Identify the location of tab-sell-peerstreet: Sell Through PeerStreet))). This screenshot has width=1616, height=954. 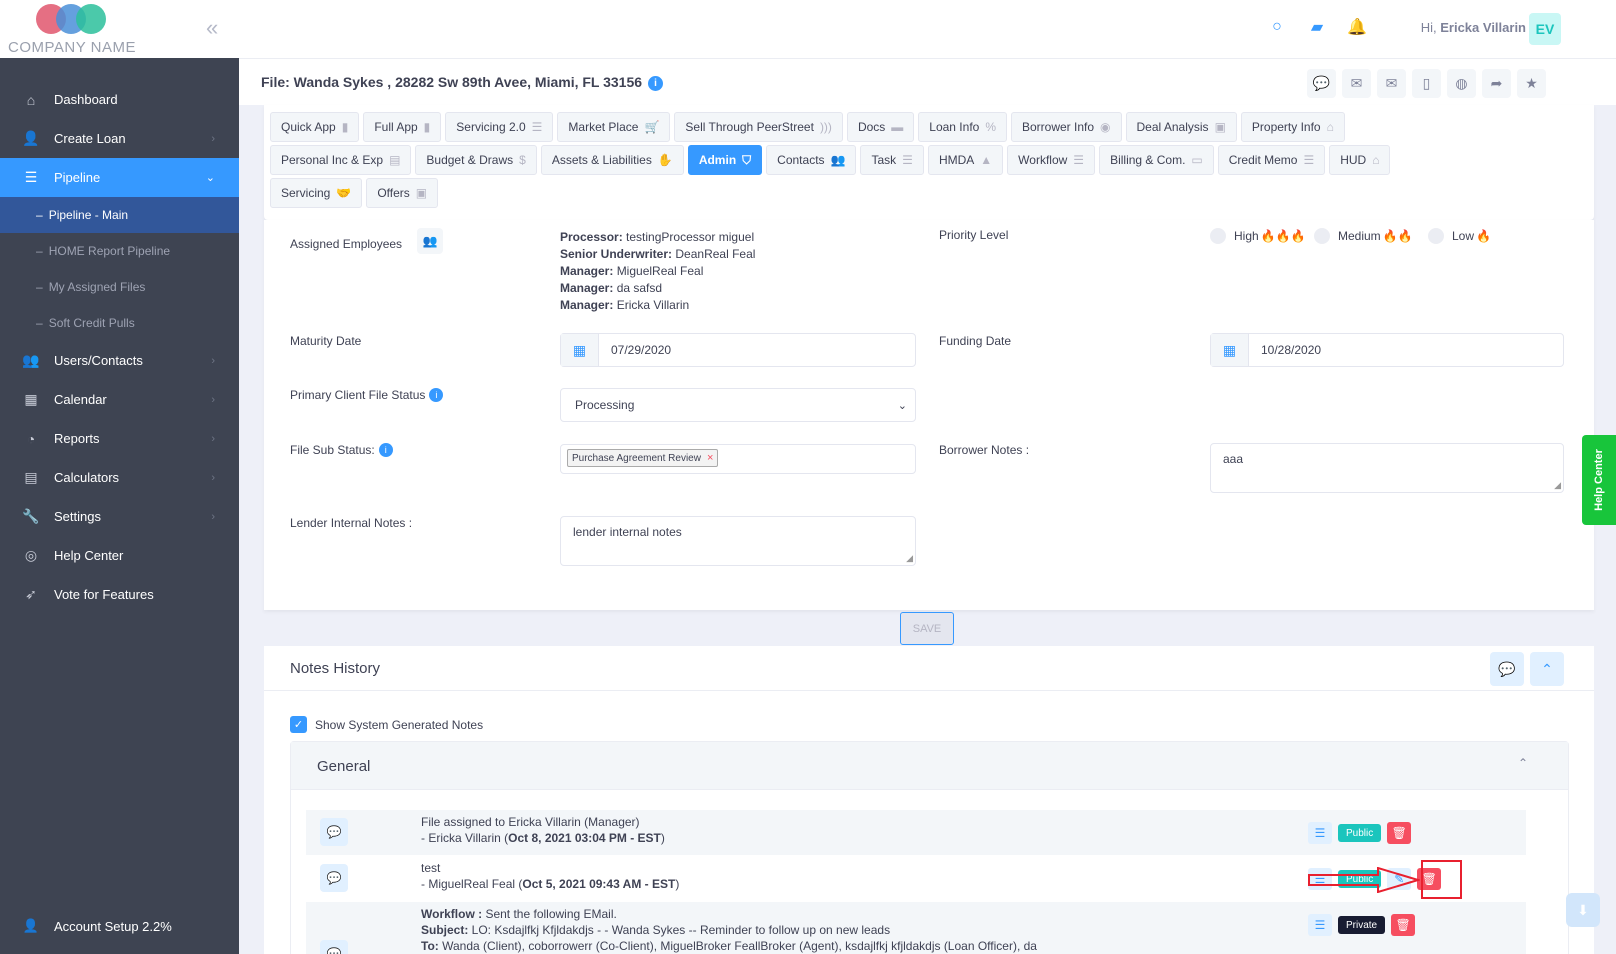
(758, 127).